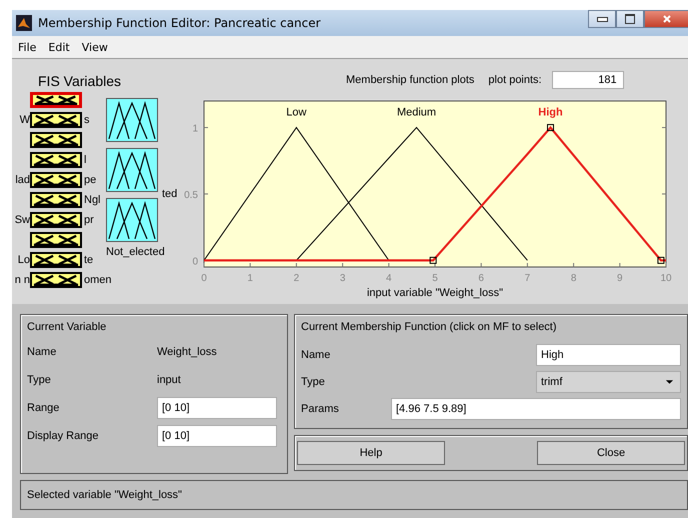 This screenshot has width=688, height=518. I want to click on variable-label: pr, so click(89, 220).